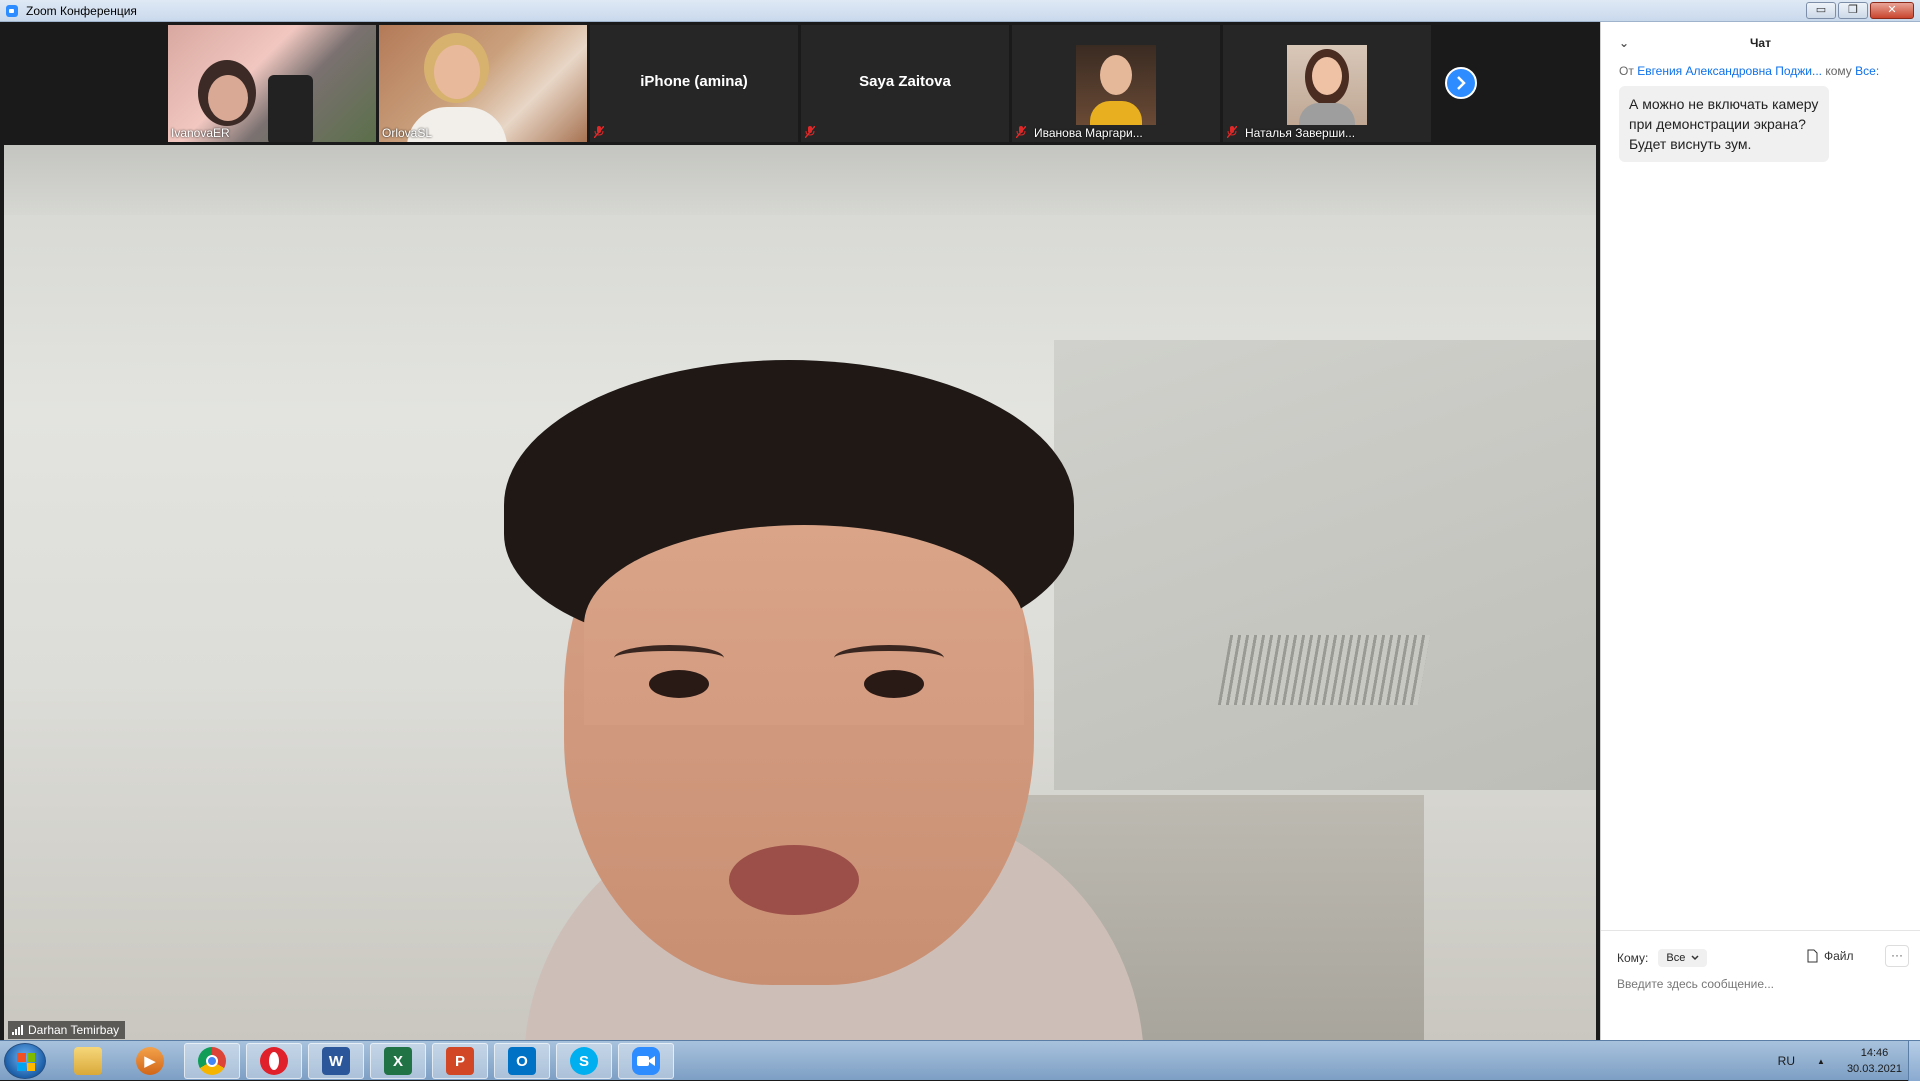  Describe the element at coordinates (1821, 1061) in the screenshot. I see `tray-expand-icon: ▲` at that location.